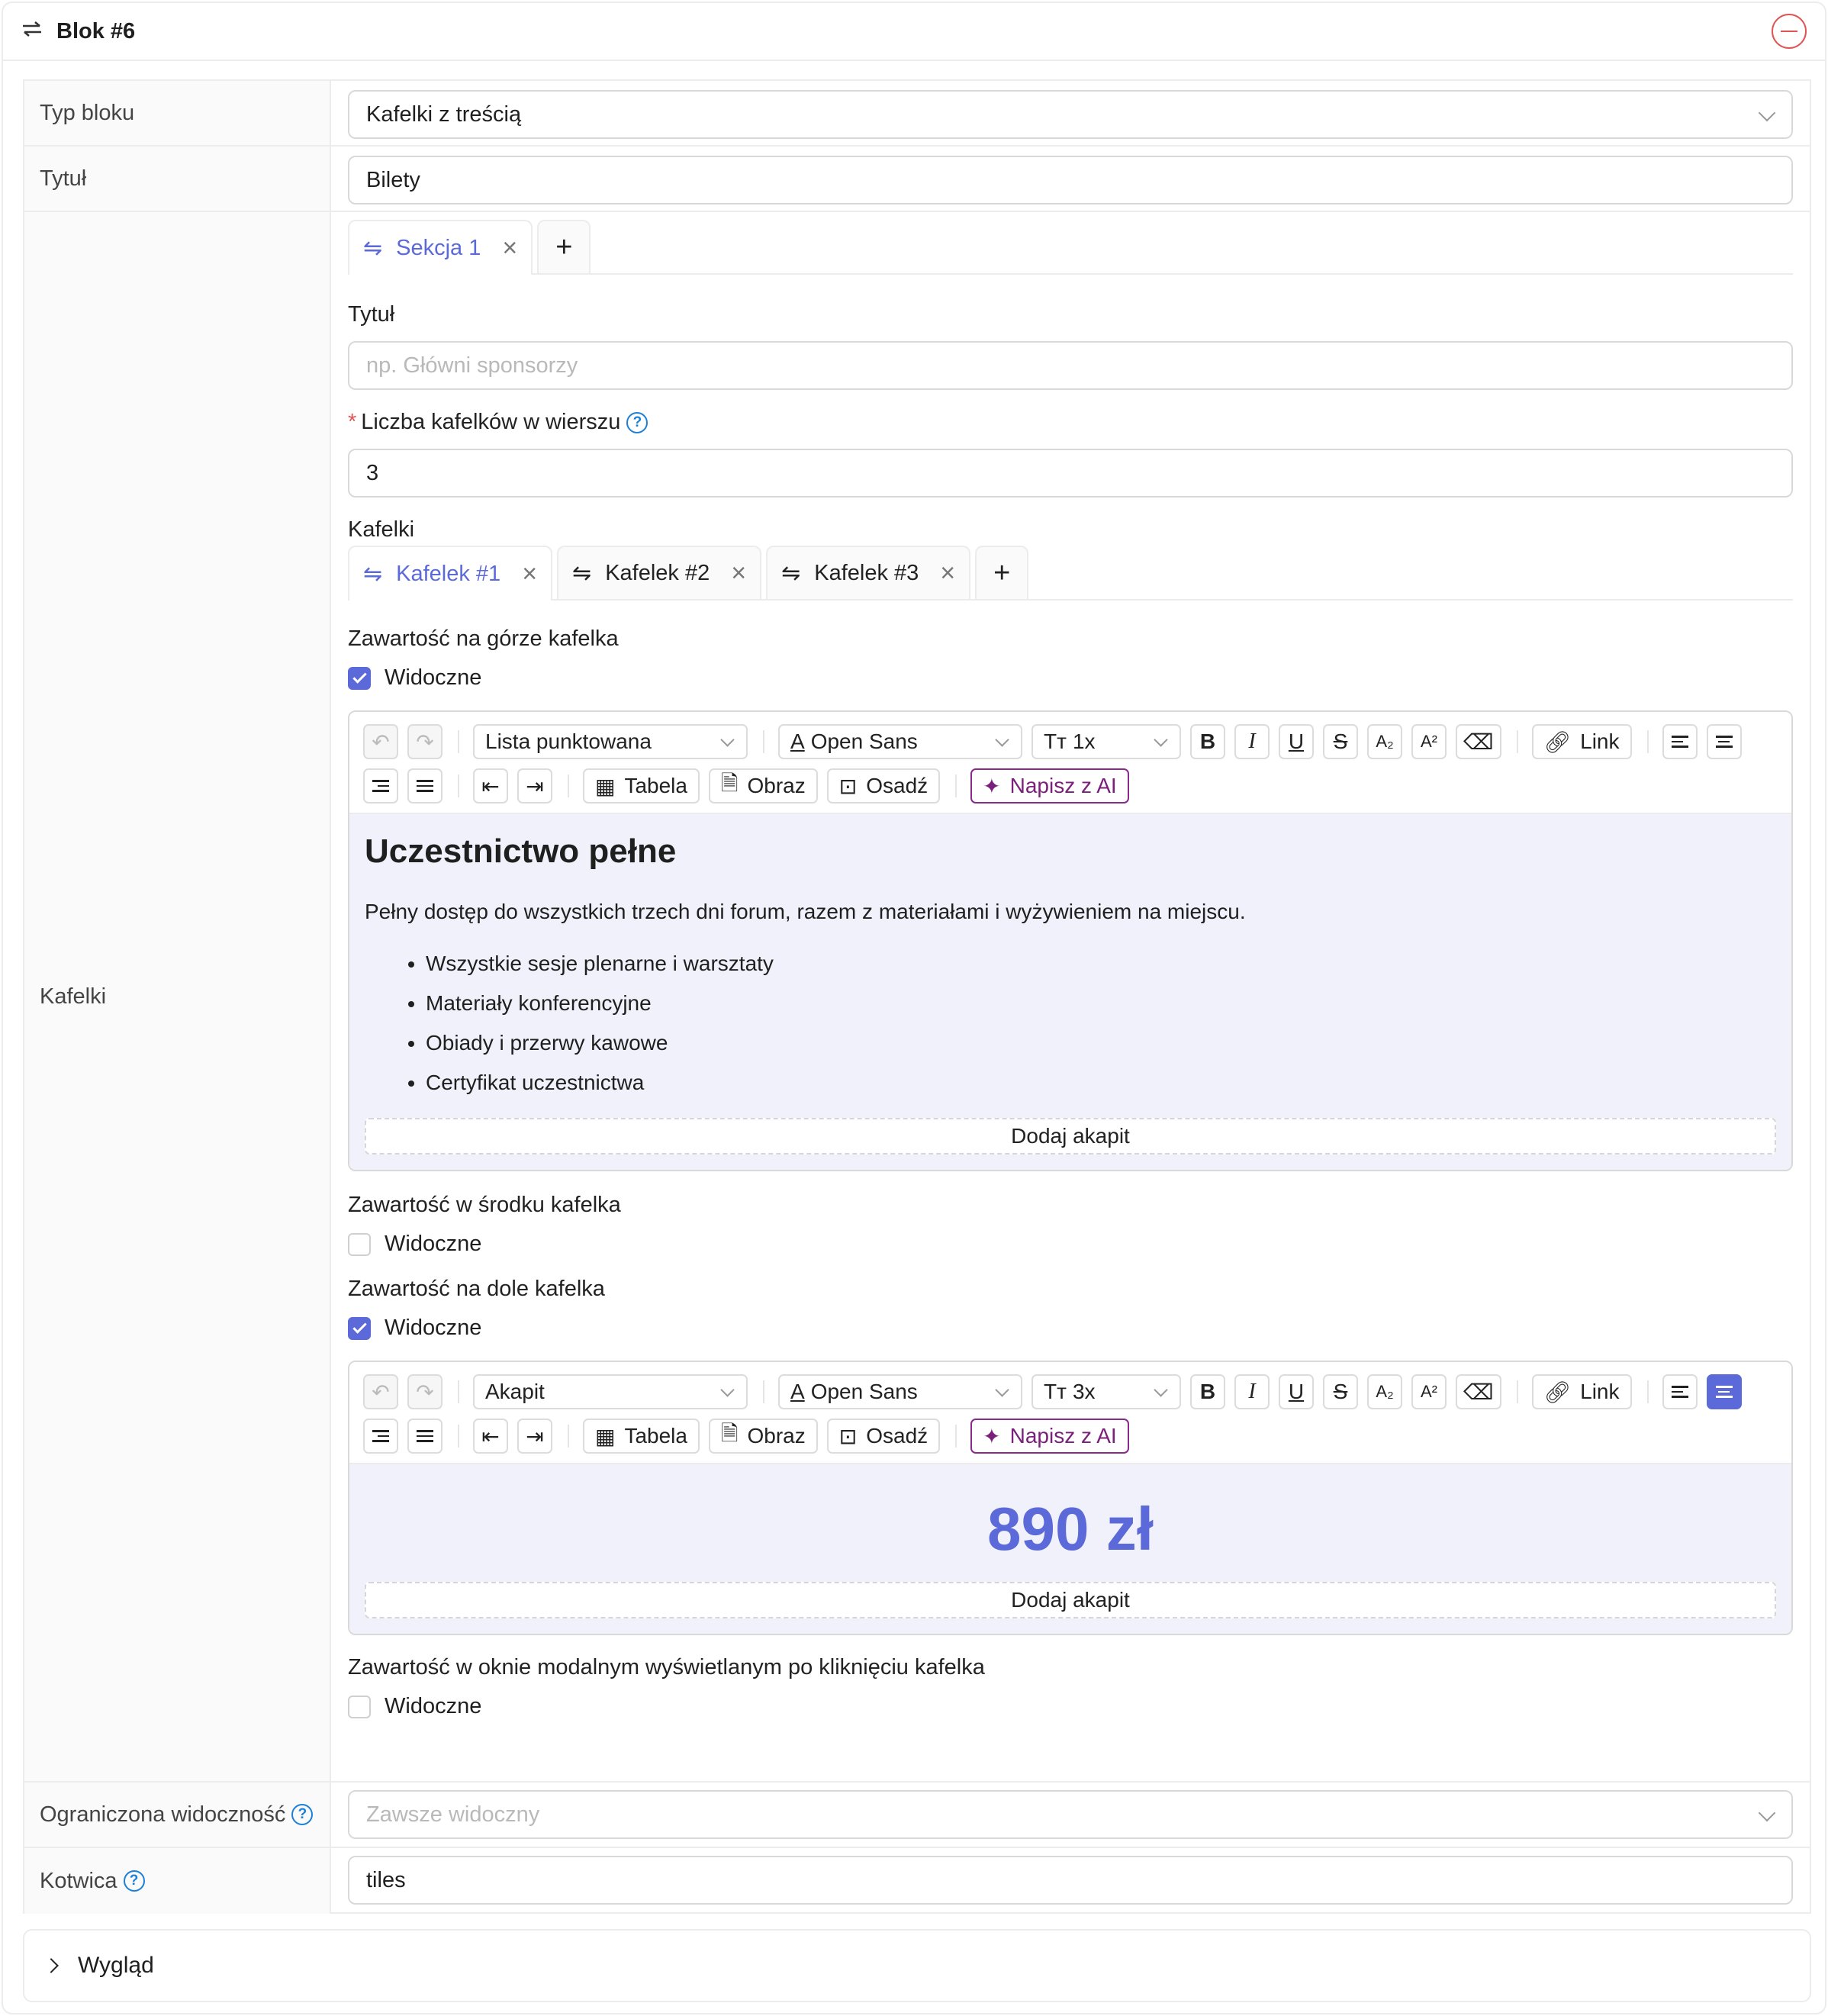  Describe the element at coordinates (1070, 1706) in the screenshot. I see `modal-visible-checkbox: Widoczne` at that location.